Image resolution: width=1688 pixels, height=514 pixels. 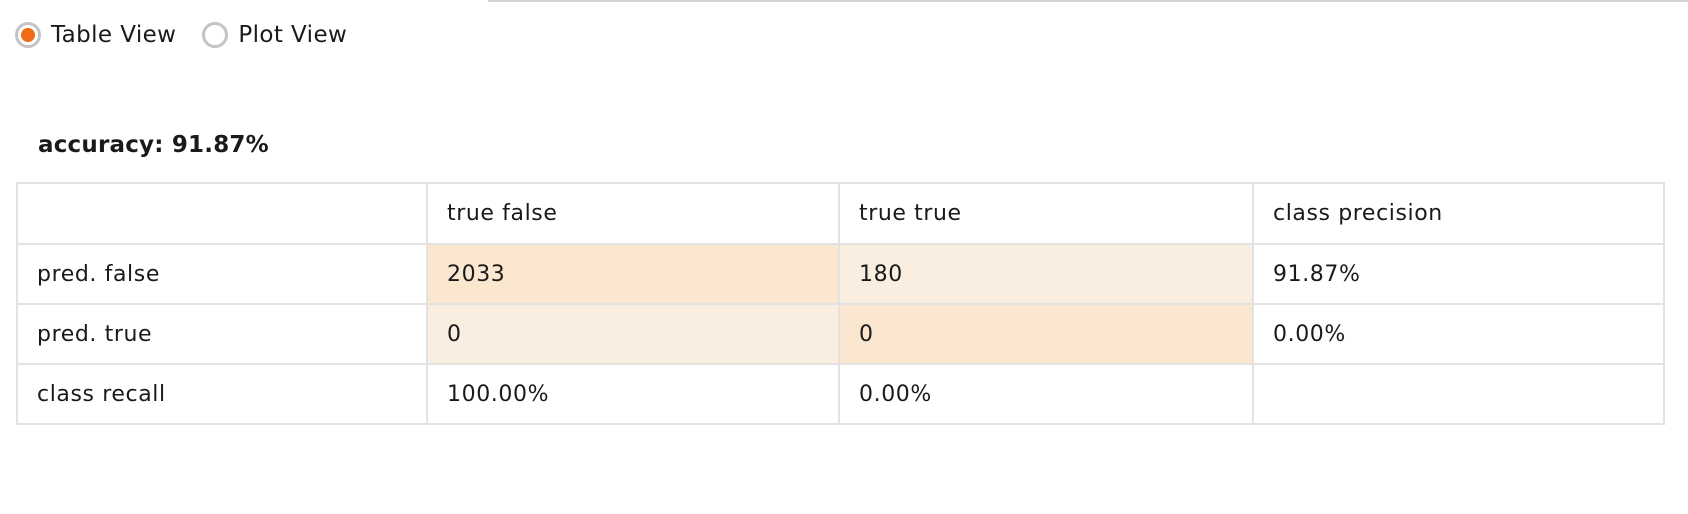 I want to click on cell-pred-false-true-false: 2033, so click(x=633, y=274).